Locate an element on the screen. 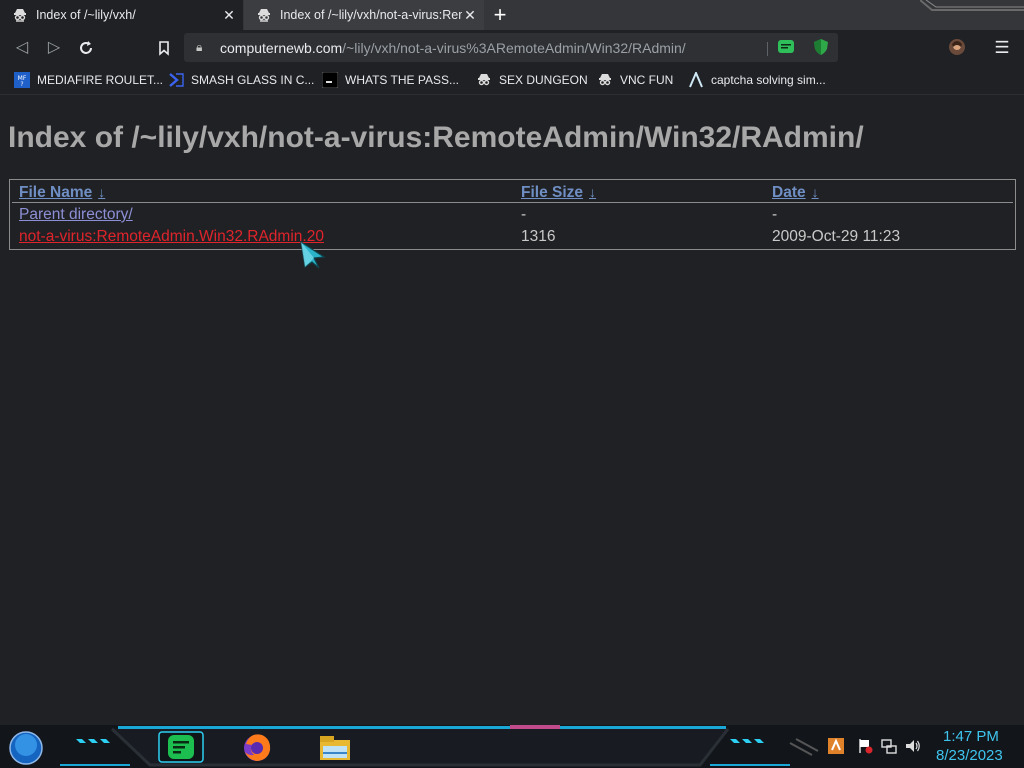 This screenshot has width=1024, height=768. bookmark-sex-dungeon: SEX DUNGEON is located at coordinates (532, 80).